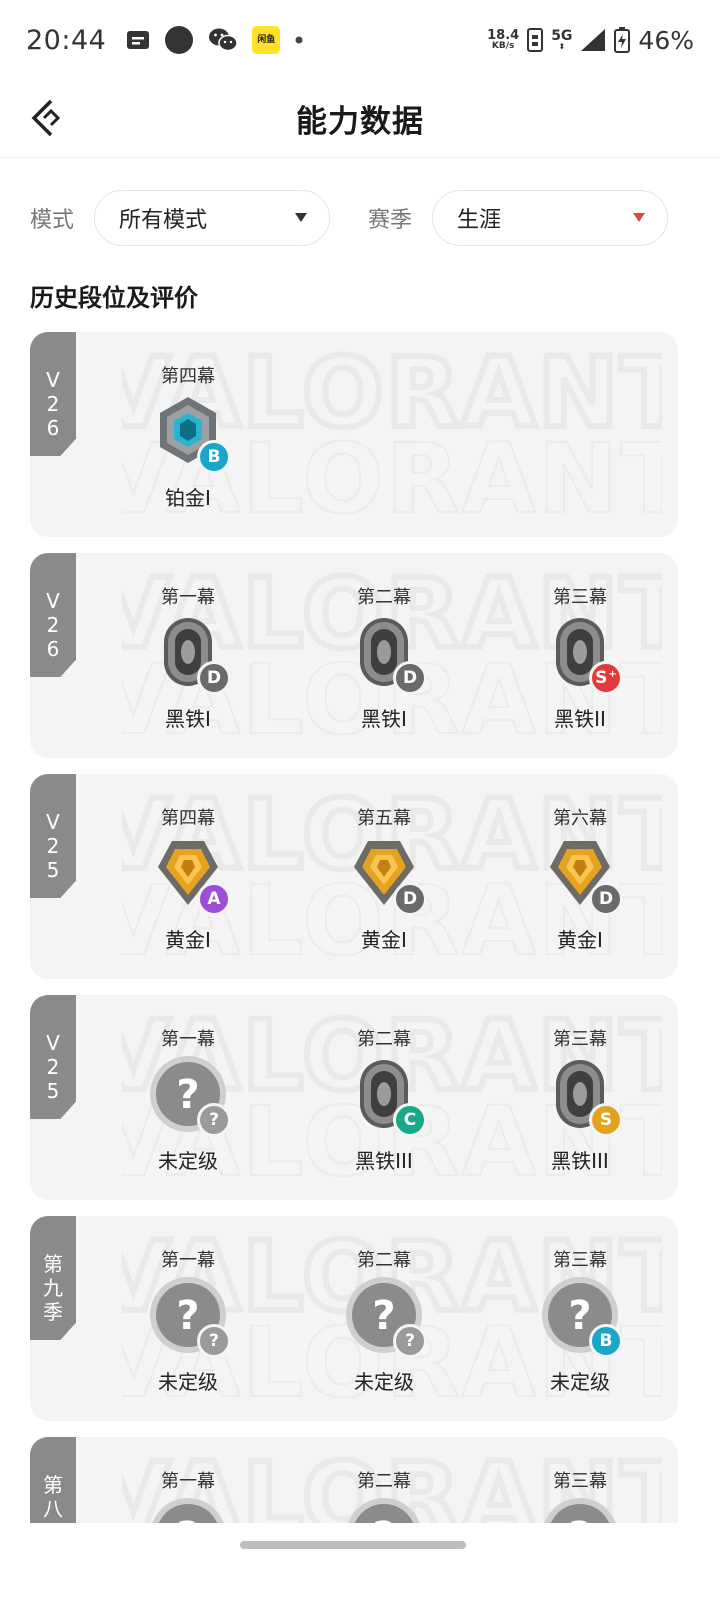 Image resolution: width=720 pixels, height=1600 pixels. I want to click on xianyu-app-icon: 闲鱼, so click(266, 40).